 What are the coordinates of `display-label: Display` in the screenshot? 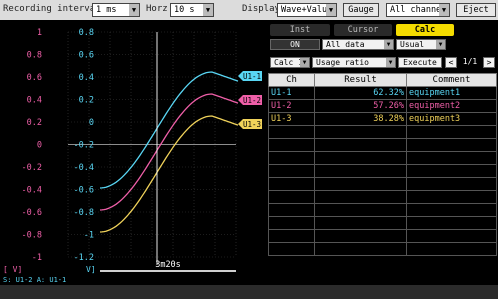 It's located at (261, 9).